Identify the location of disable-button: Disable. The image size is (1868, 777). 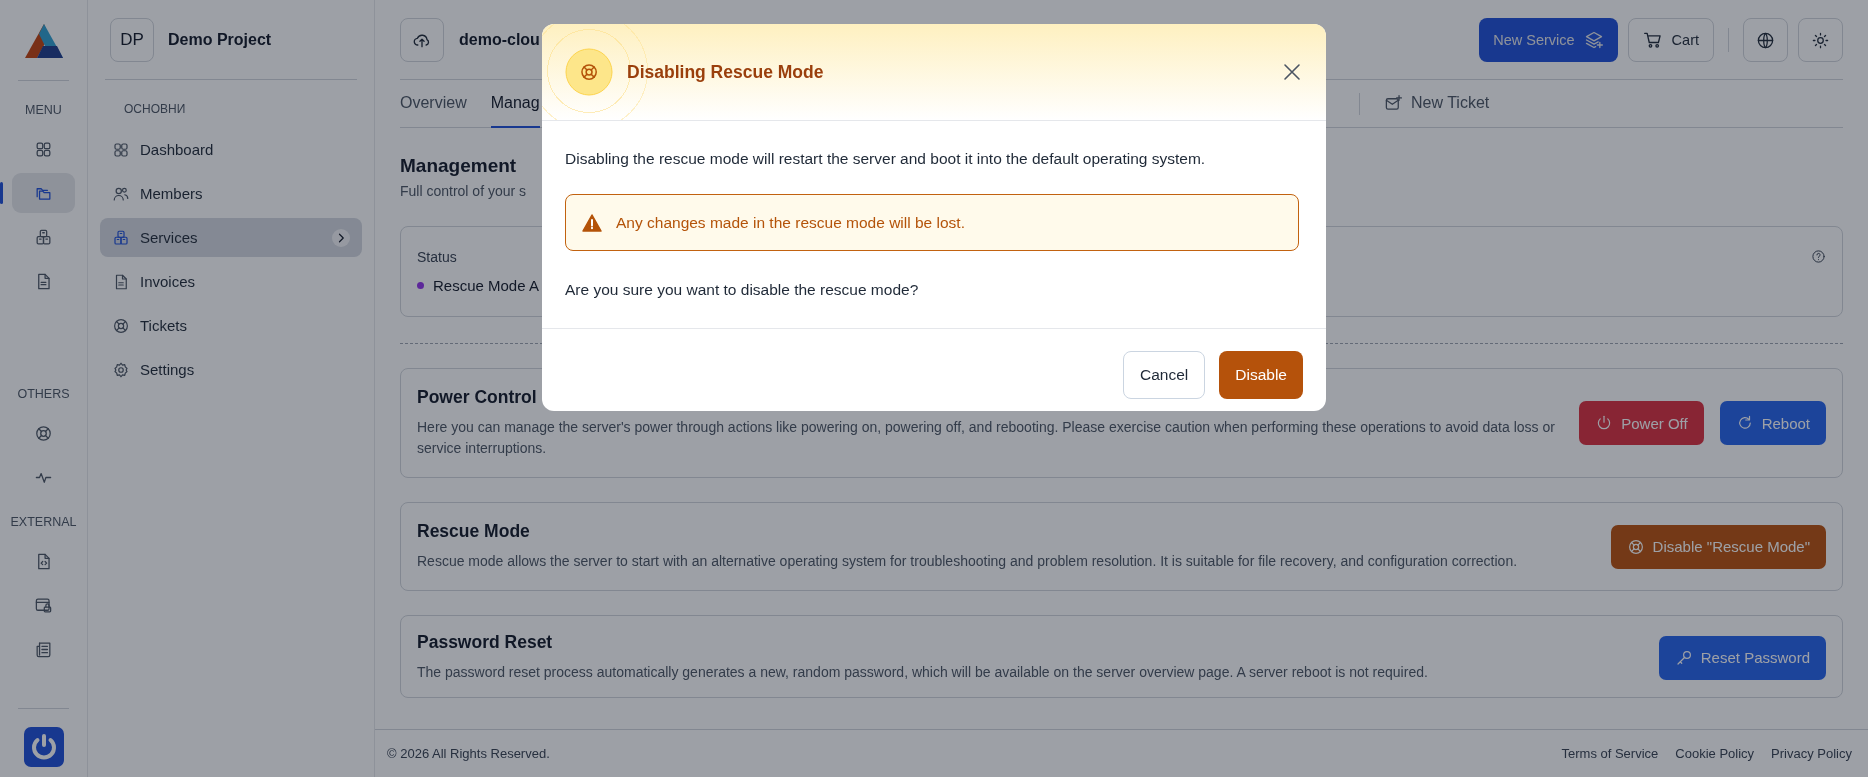
(1261, 375).